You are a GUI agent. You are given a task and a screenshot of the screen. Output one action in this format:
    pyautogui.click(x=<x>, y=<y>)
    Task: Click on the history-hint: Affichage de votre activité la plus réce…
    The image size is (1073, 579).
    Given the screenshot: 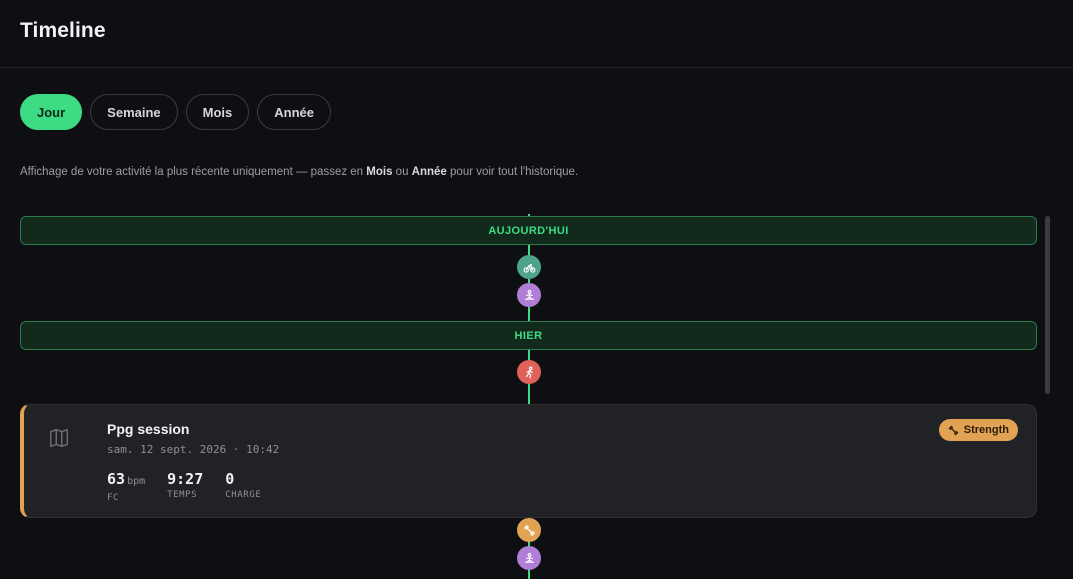 What is the action you would take?
    pyautogui.click(x=299, y=172)
    